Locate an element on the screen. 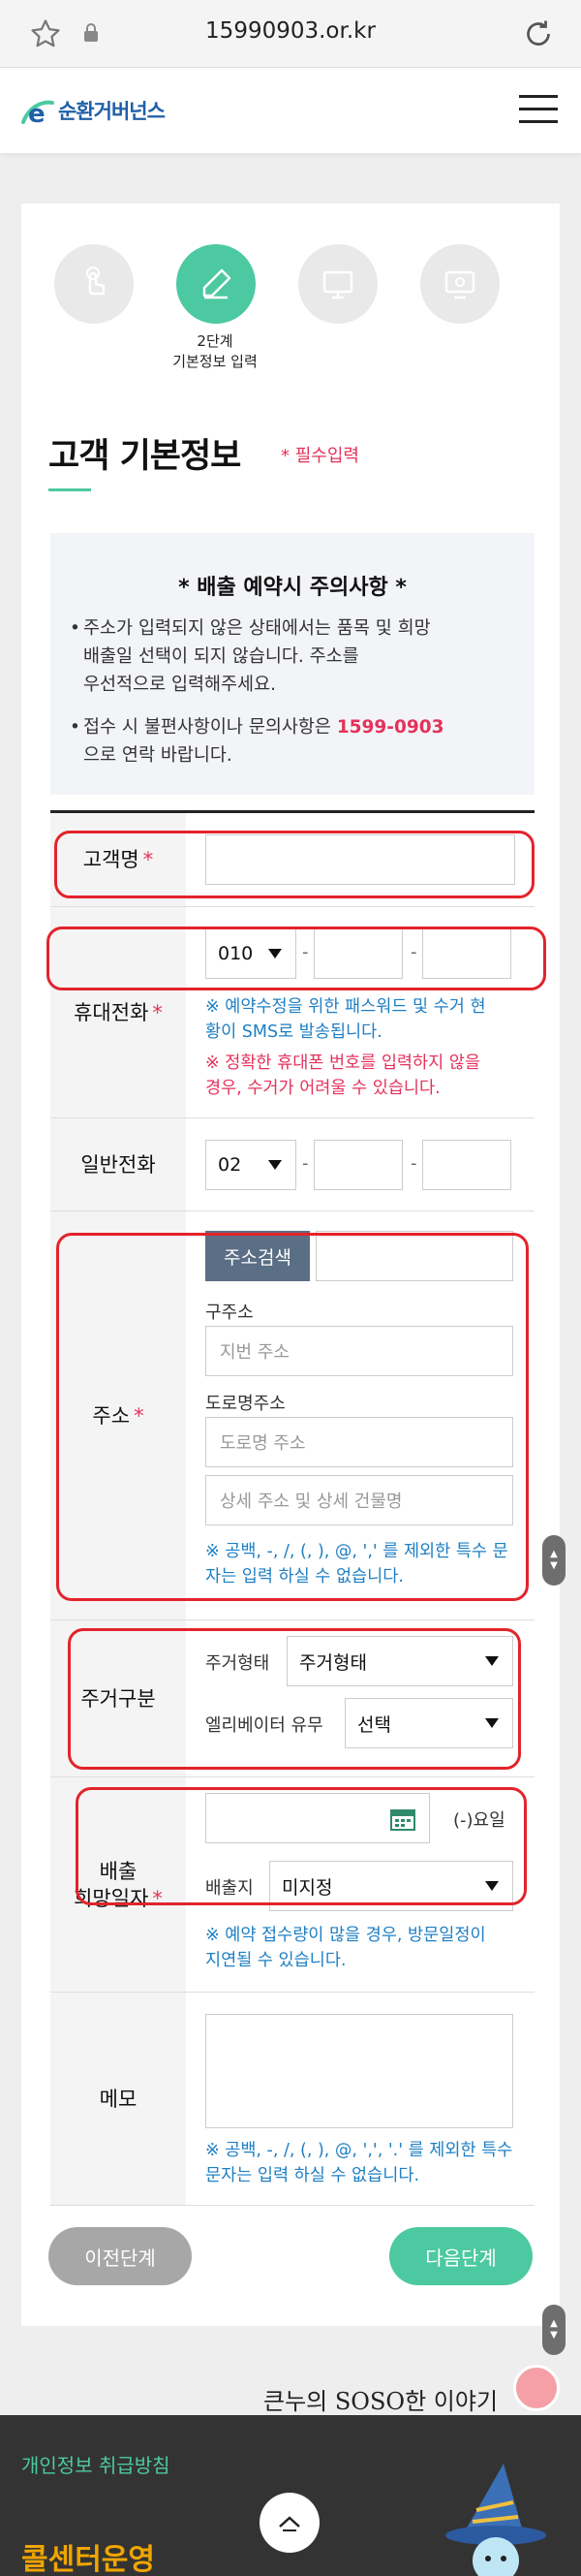 The height and width of the screenshot is (2576, 581). svg-text: e is located at coordinates (37, 114).